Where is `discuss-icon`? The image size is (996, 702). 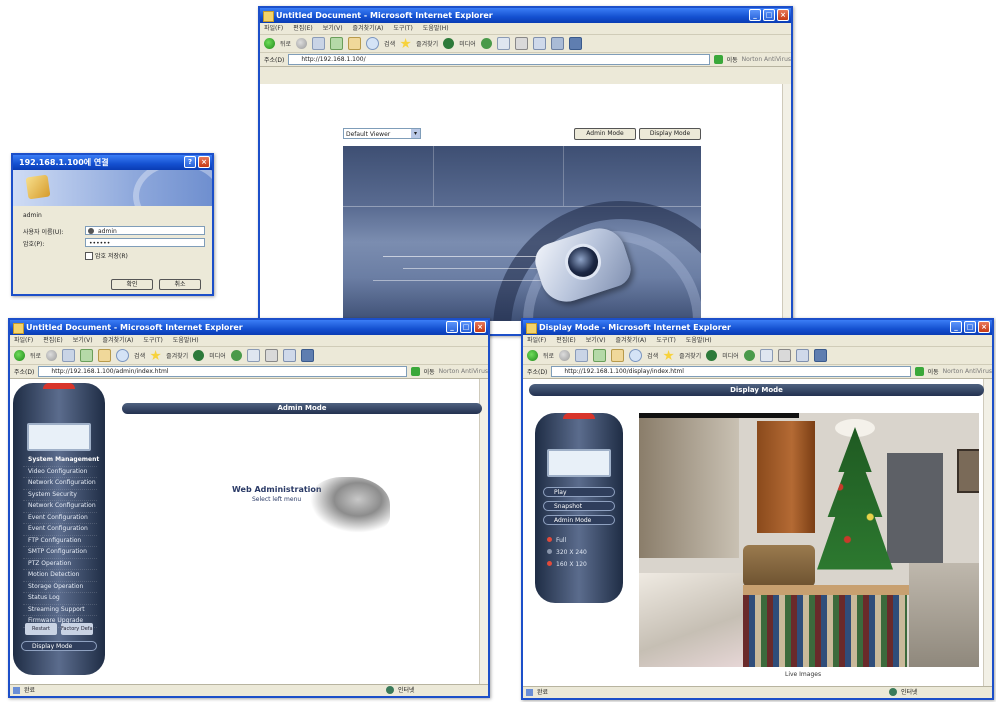 discuss-icon is located at coordinates (557, 43).